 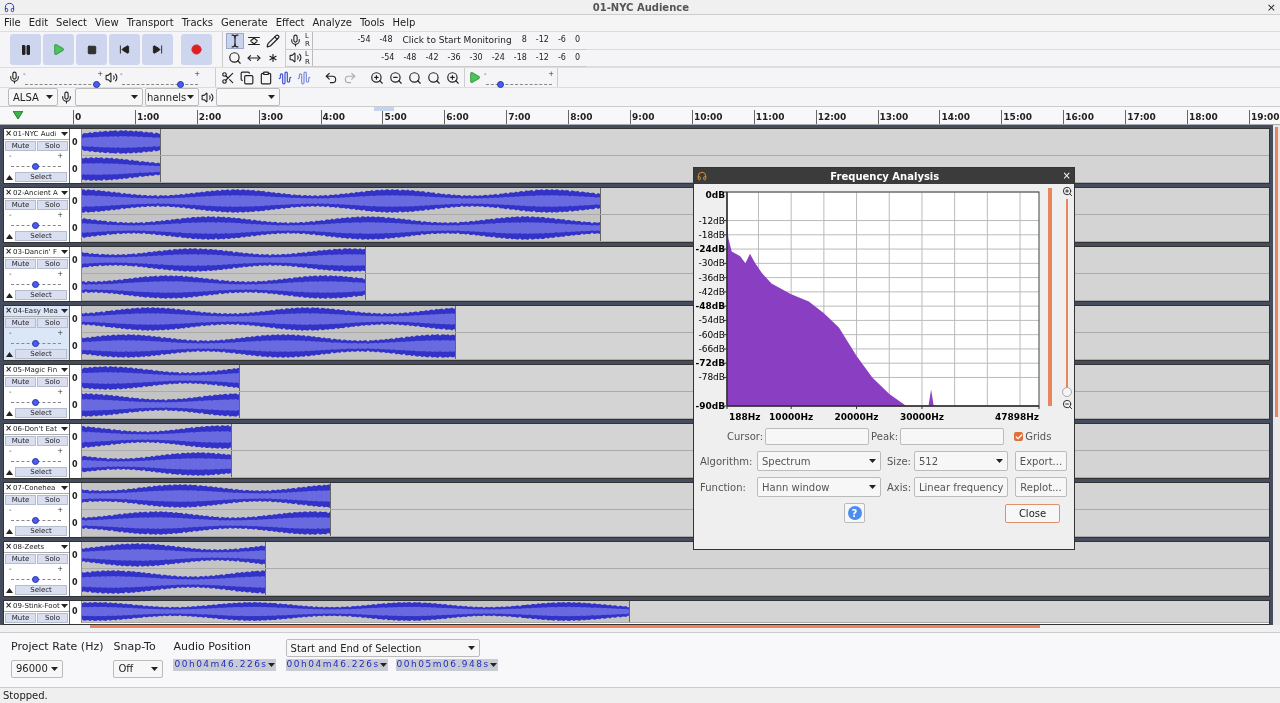 What do you see at coordinates (961, 487) in the screenshot?
I see `axis-dropdown: Linear frequency` at bounding box center [961, 487].